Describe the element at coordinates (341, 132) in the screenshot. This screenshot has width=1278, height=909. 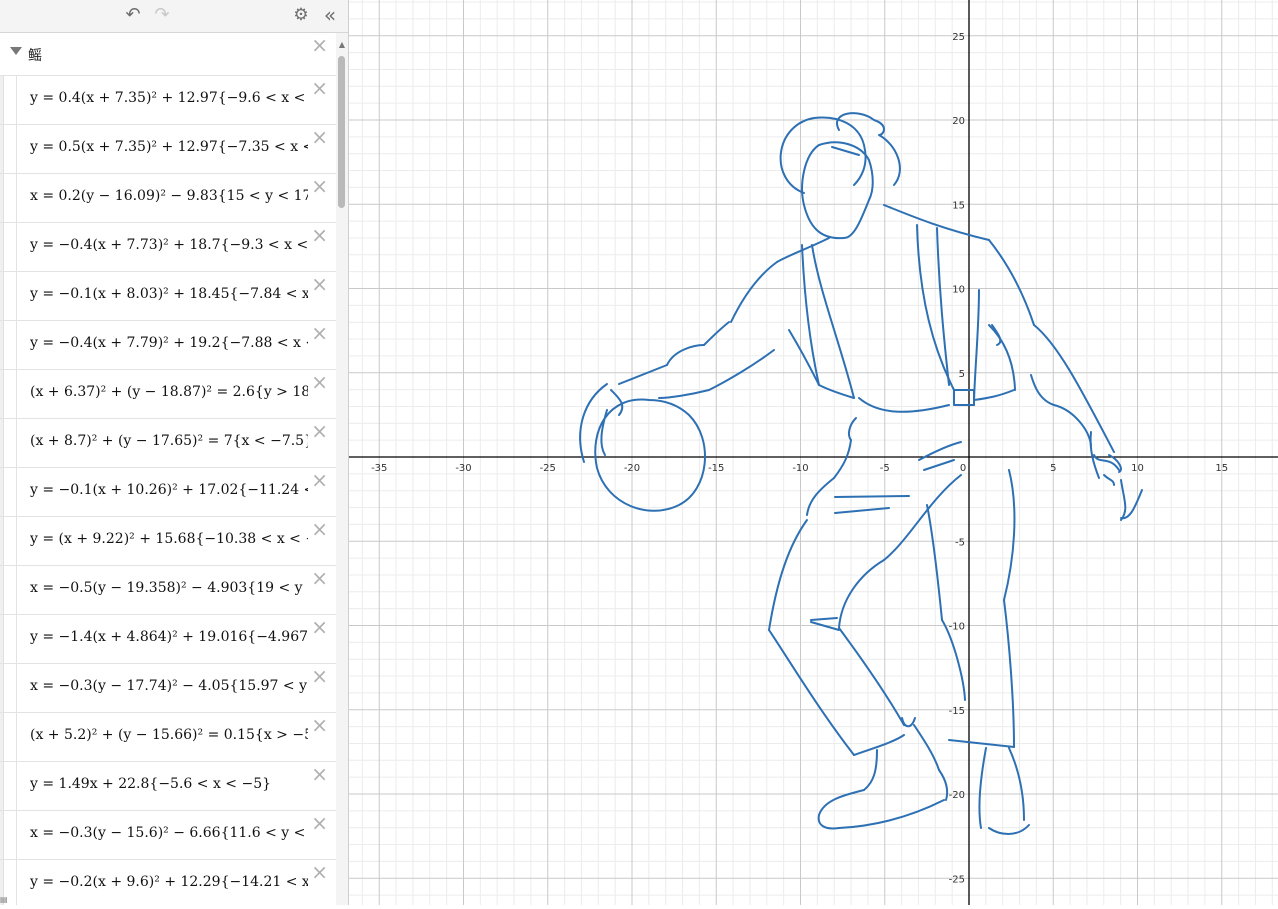
I see `scrollbar-thumb` at that location.